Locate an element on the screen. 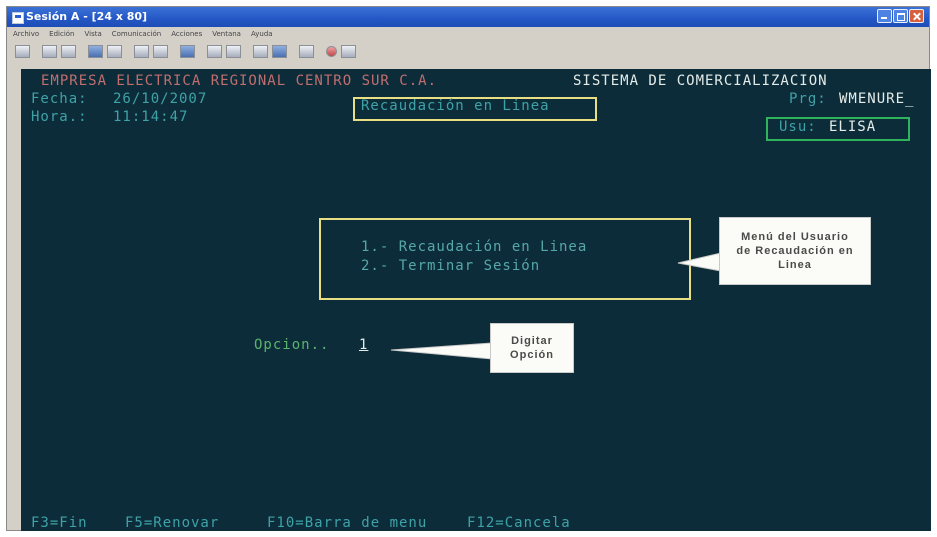 This screenshot has width=937, height=537. option-callout-pointer is located at coordinates (441, 351).